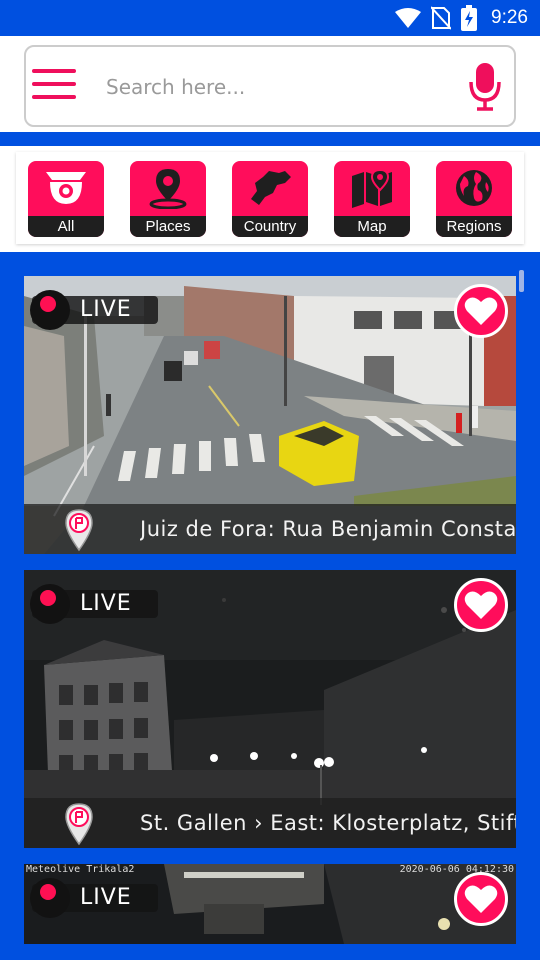 The width and height of the screenshot is (540, 960). I want to click on search-area, so click(270, 84).